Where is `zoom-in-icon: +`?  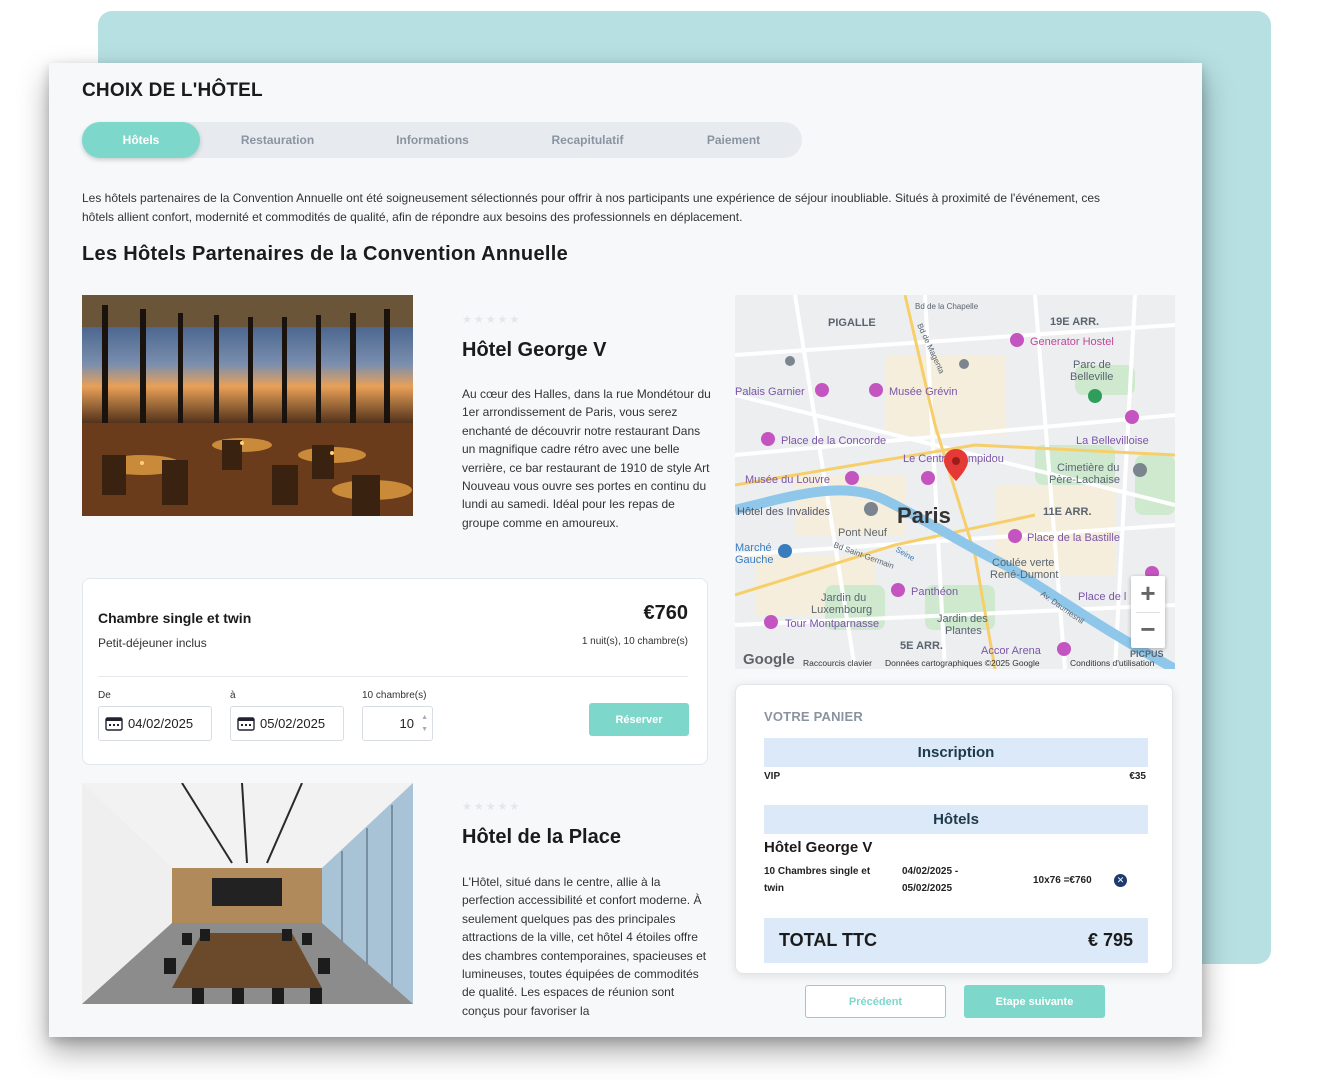
zoom-in-icon: + is located at coordinates (1148, 594).